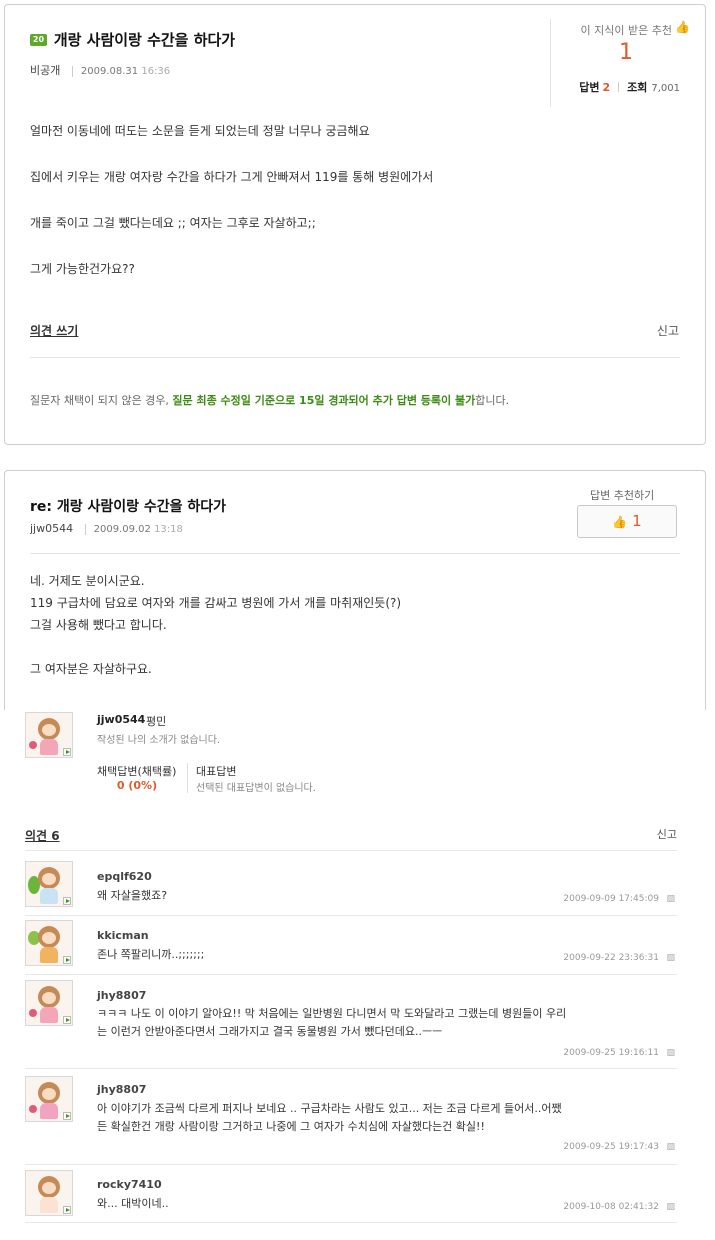 The width and height of the screenshot is (715, 1240). Describe the element at coordinates (144, 40) in the screenshot. I see `question-title: 개랑 사람이랑 수간을 하다가` at that location.